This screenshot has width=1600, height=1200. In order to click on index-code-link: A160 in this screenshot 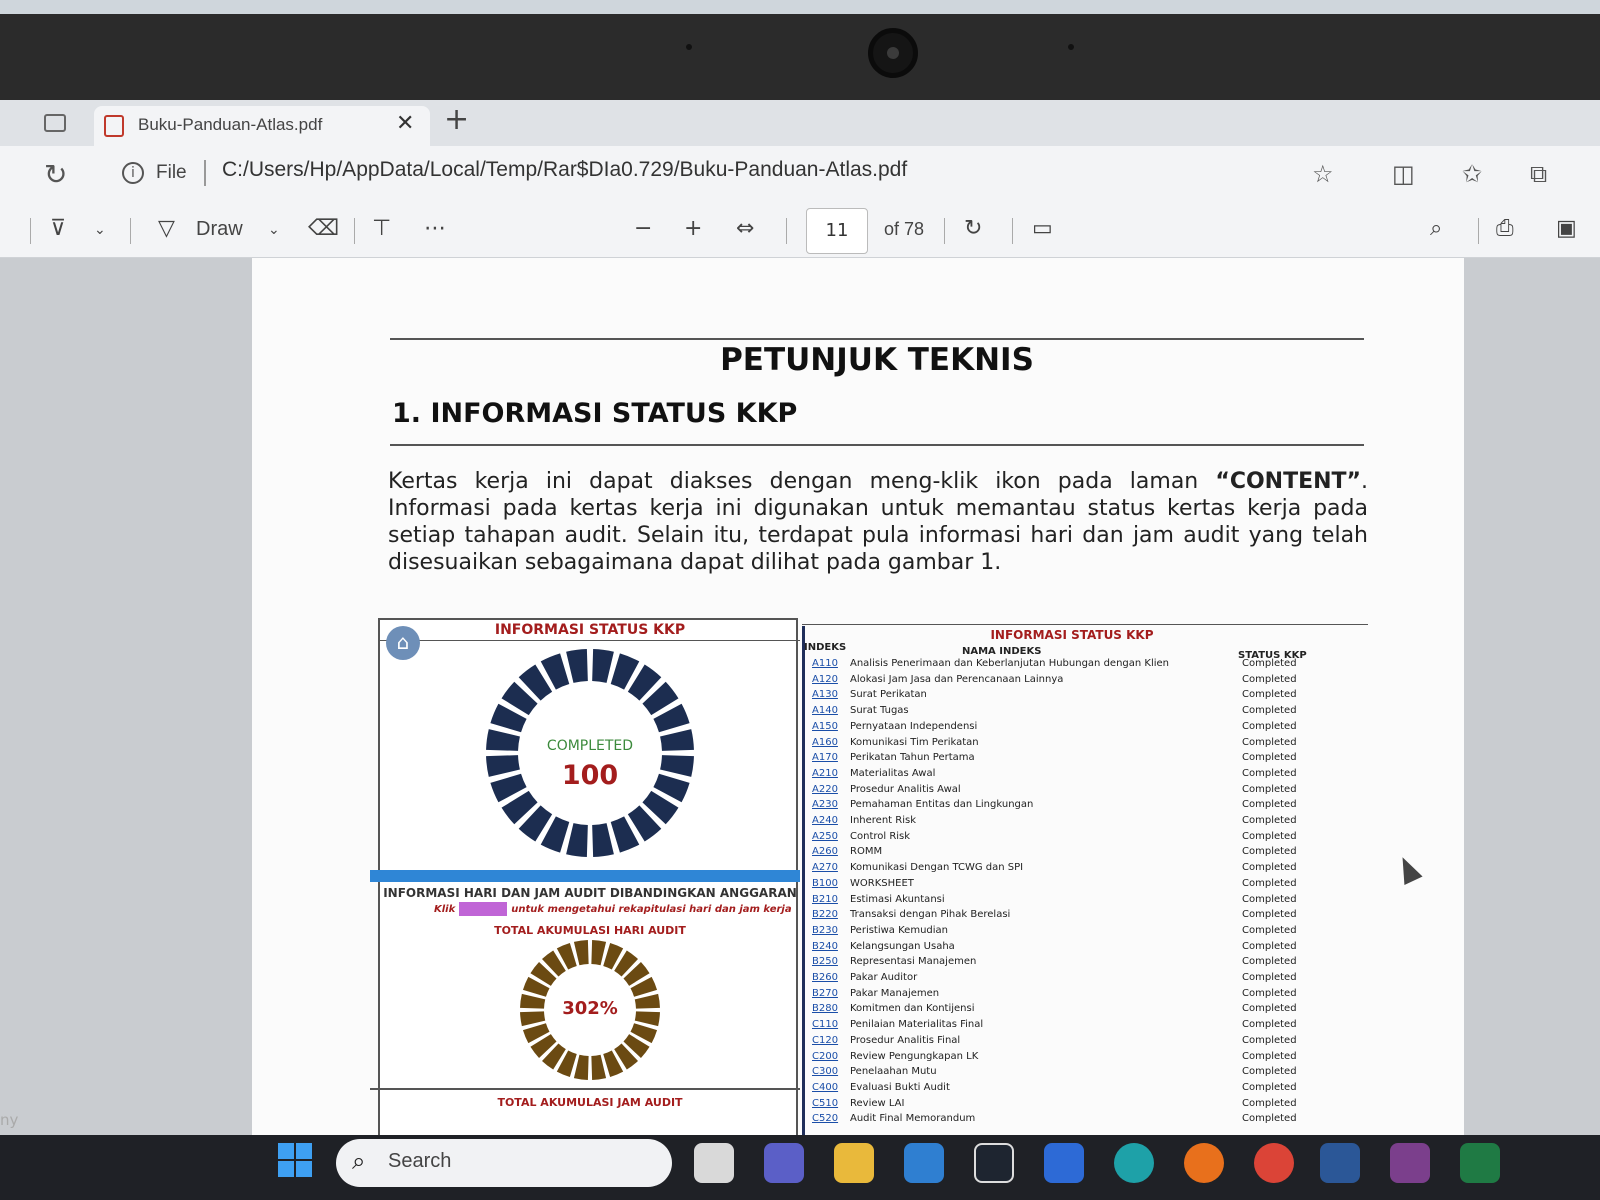, I will do `click(825, 742)`.